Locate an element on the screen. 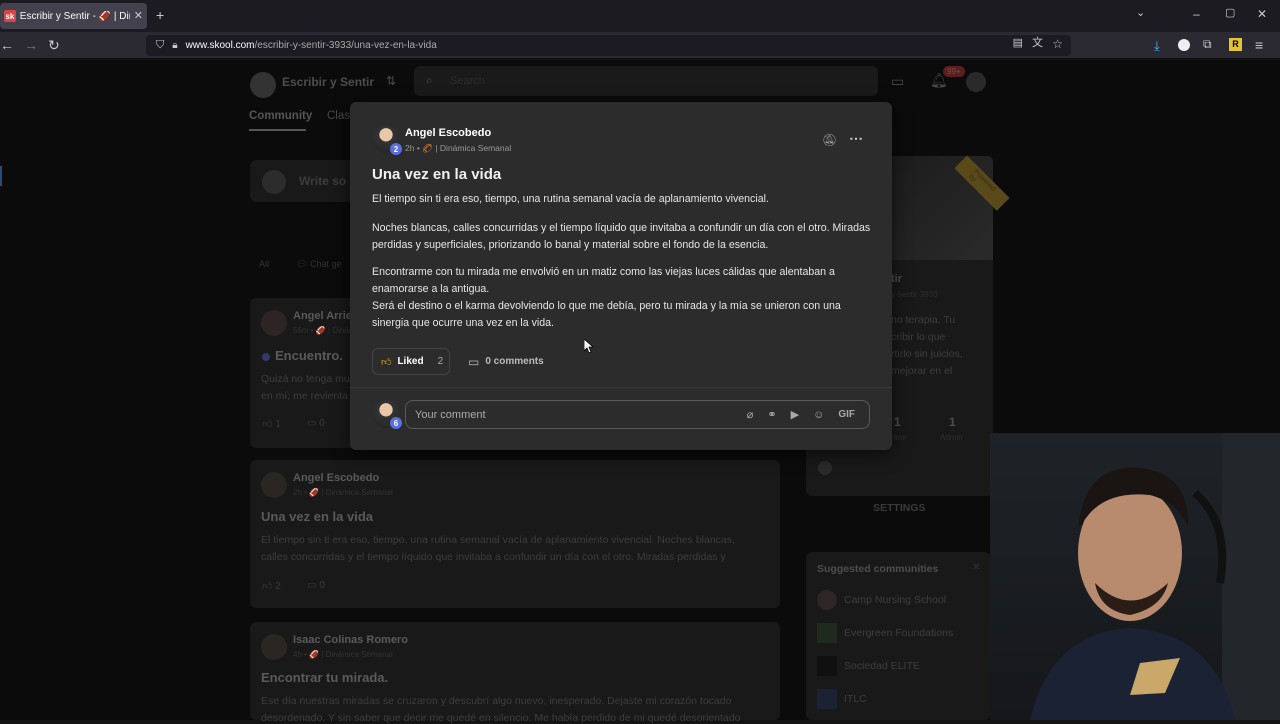 The width and height of the screenshot is (1280, 724). divider is located at coordinates (621, 387).